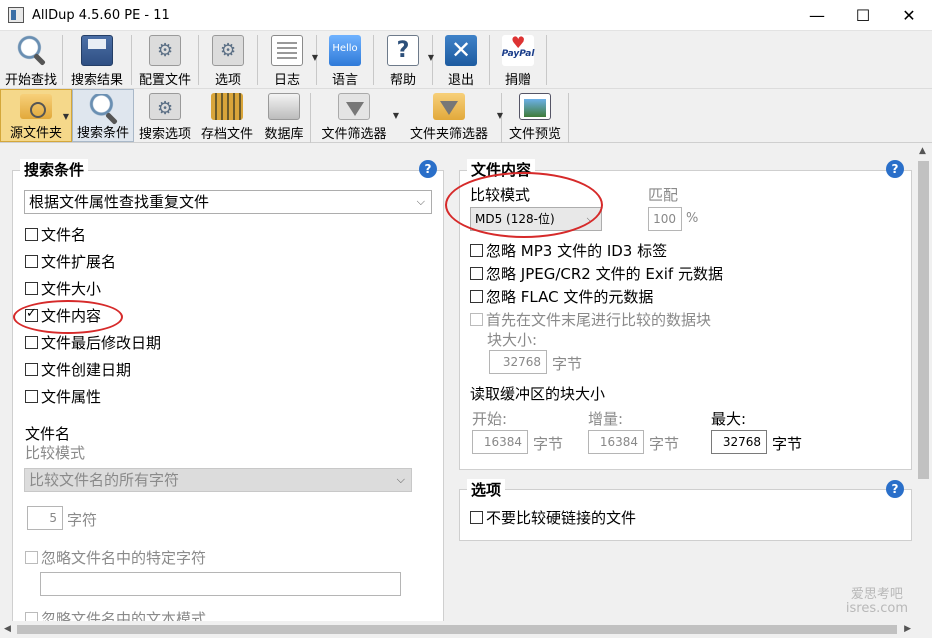  What do you see at coordinates (16, 15) in the screenshot?
I see `app-icon` at bounding box center [16, 15].